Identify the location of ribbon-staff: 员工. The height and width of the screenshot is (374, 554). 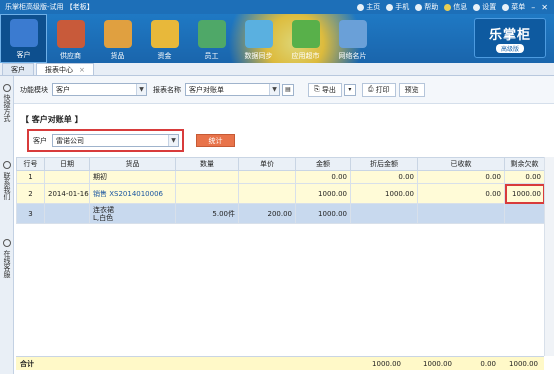
(211, 38).